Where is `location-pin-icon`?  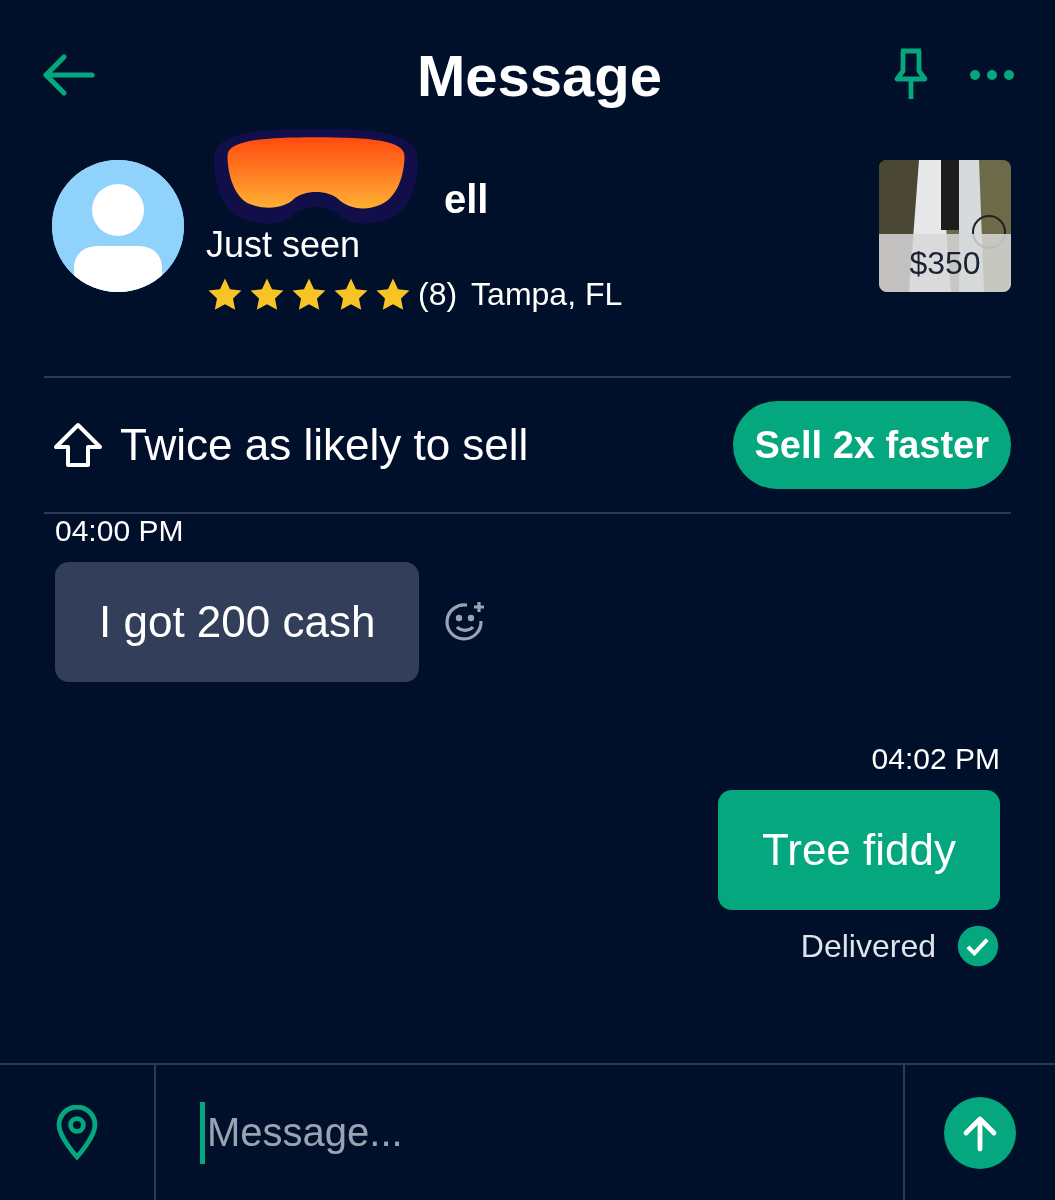
location-pin-icon is located at coordinates (77, 1132).